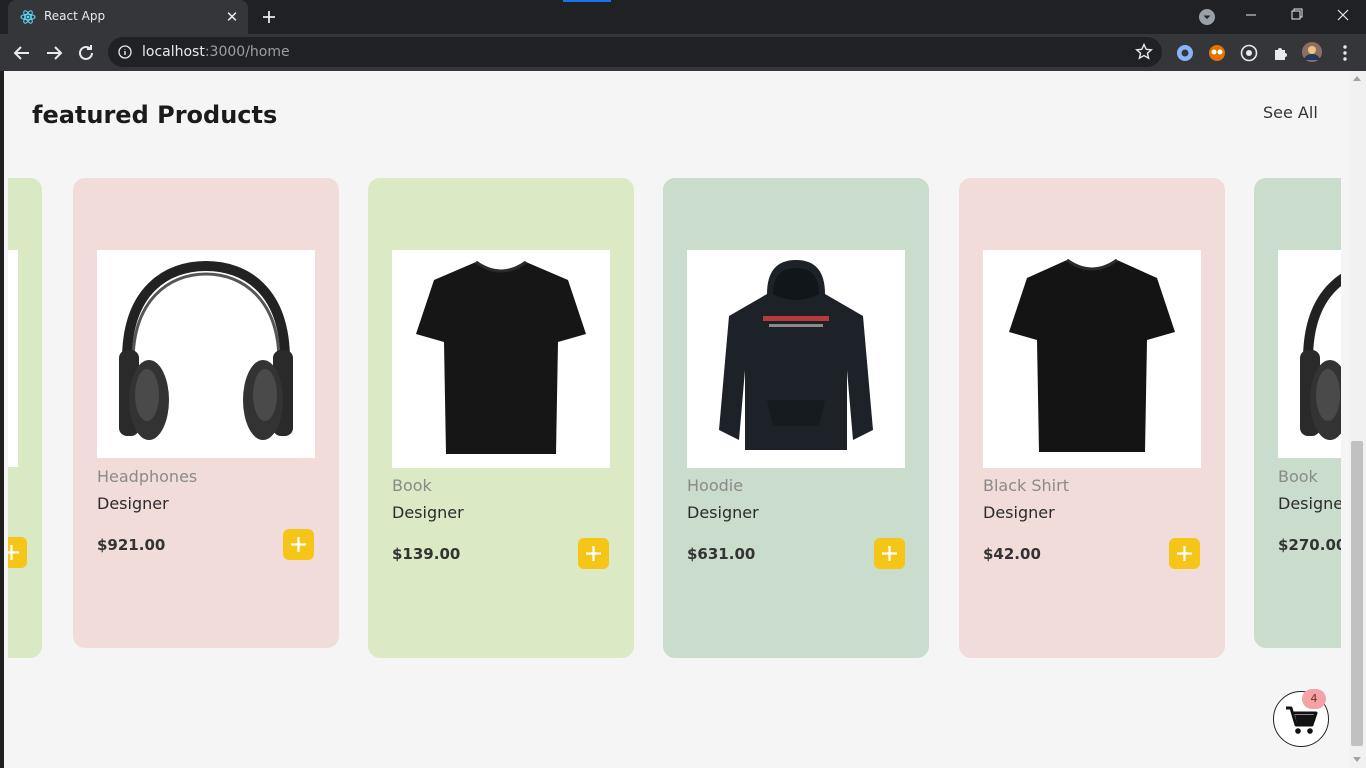  Describe the element at coordinates (1026, 485) in the screenshot. I see `product-name: Black Shirt` at that location.